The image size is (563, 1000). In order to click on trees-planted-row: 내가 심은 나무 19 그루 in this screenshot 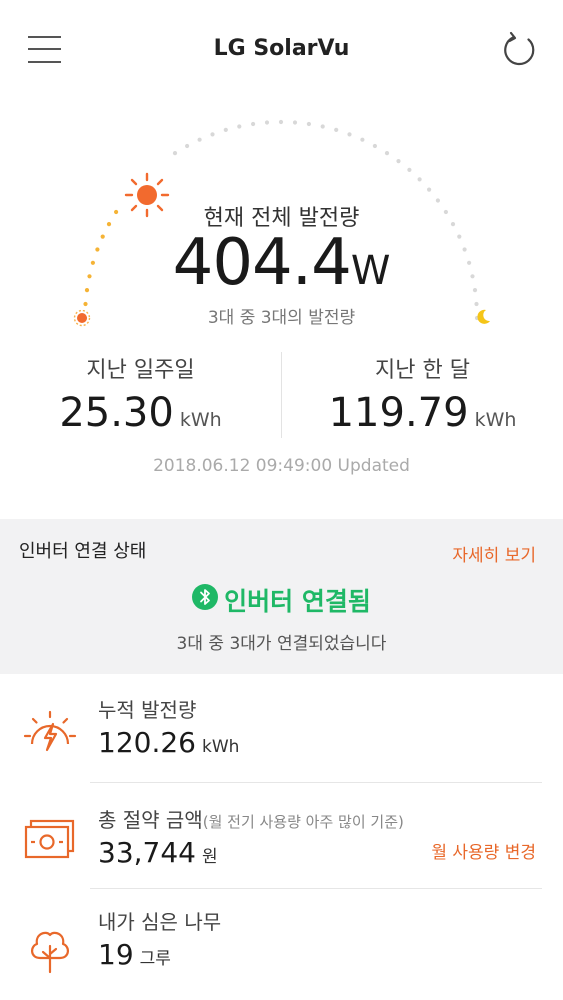, I will do `click(281, 945)`.